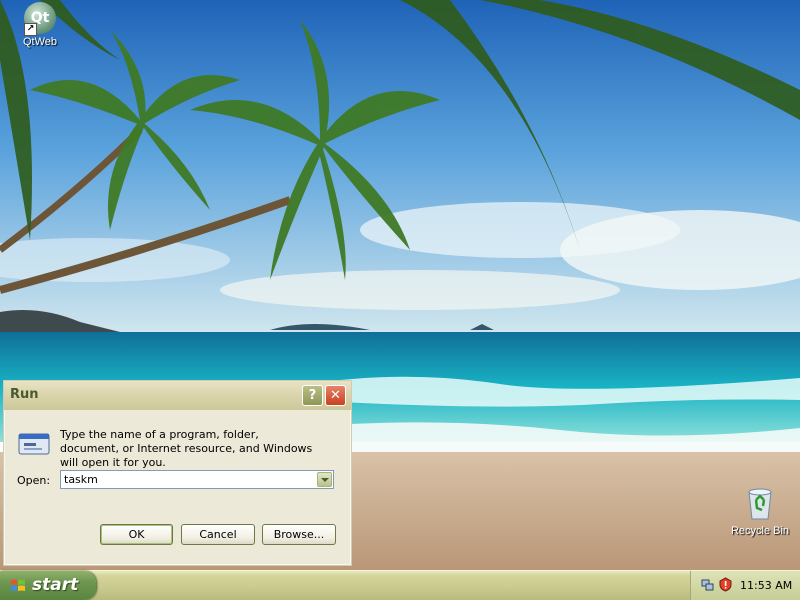 Image resolution: width=800 pixels, height=600 pixels. What do you see at coordinates (30, 29) in the screenshot?
I see `shortcut-arrow-icon: ↗` at bounding box center [30, 29].